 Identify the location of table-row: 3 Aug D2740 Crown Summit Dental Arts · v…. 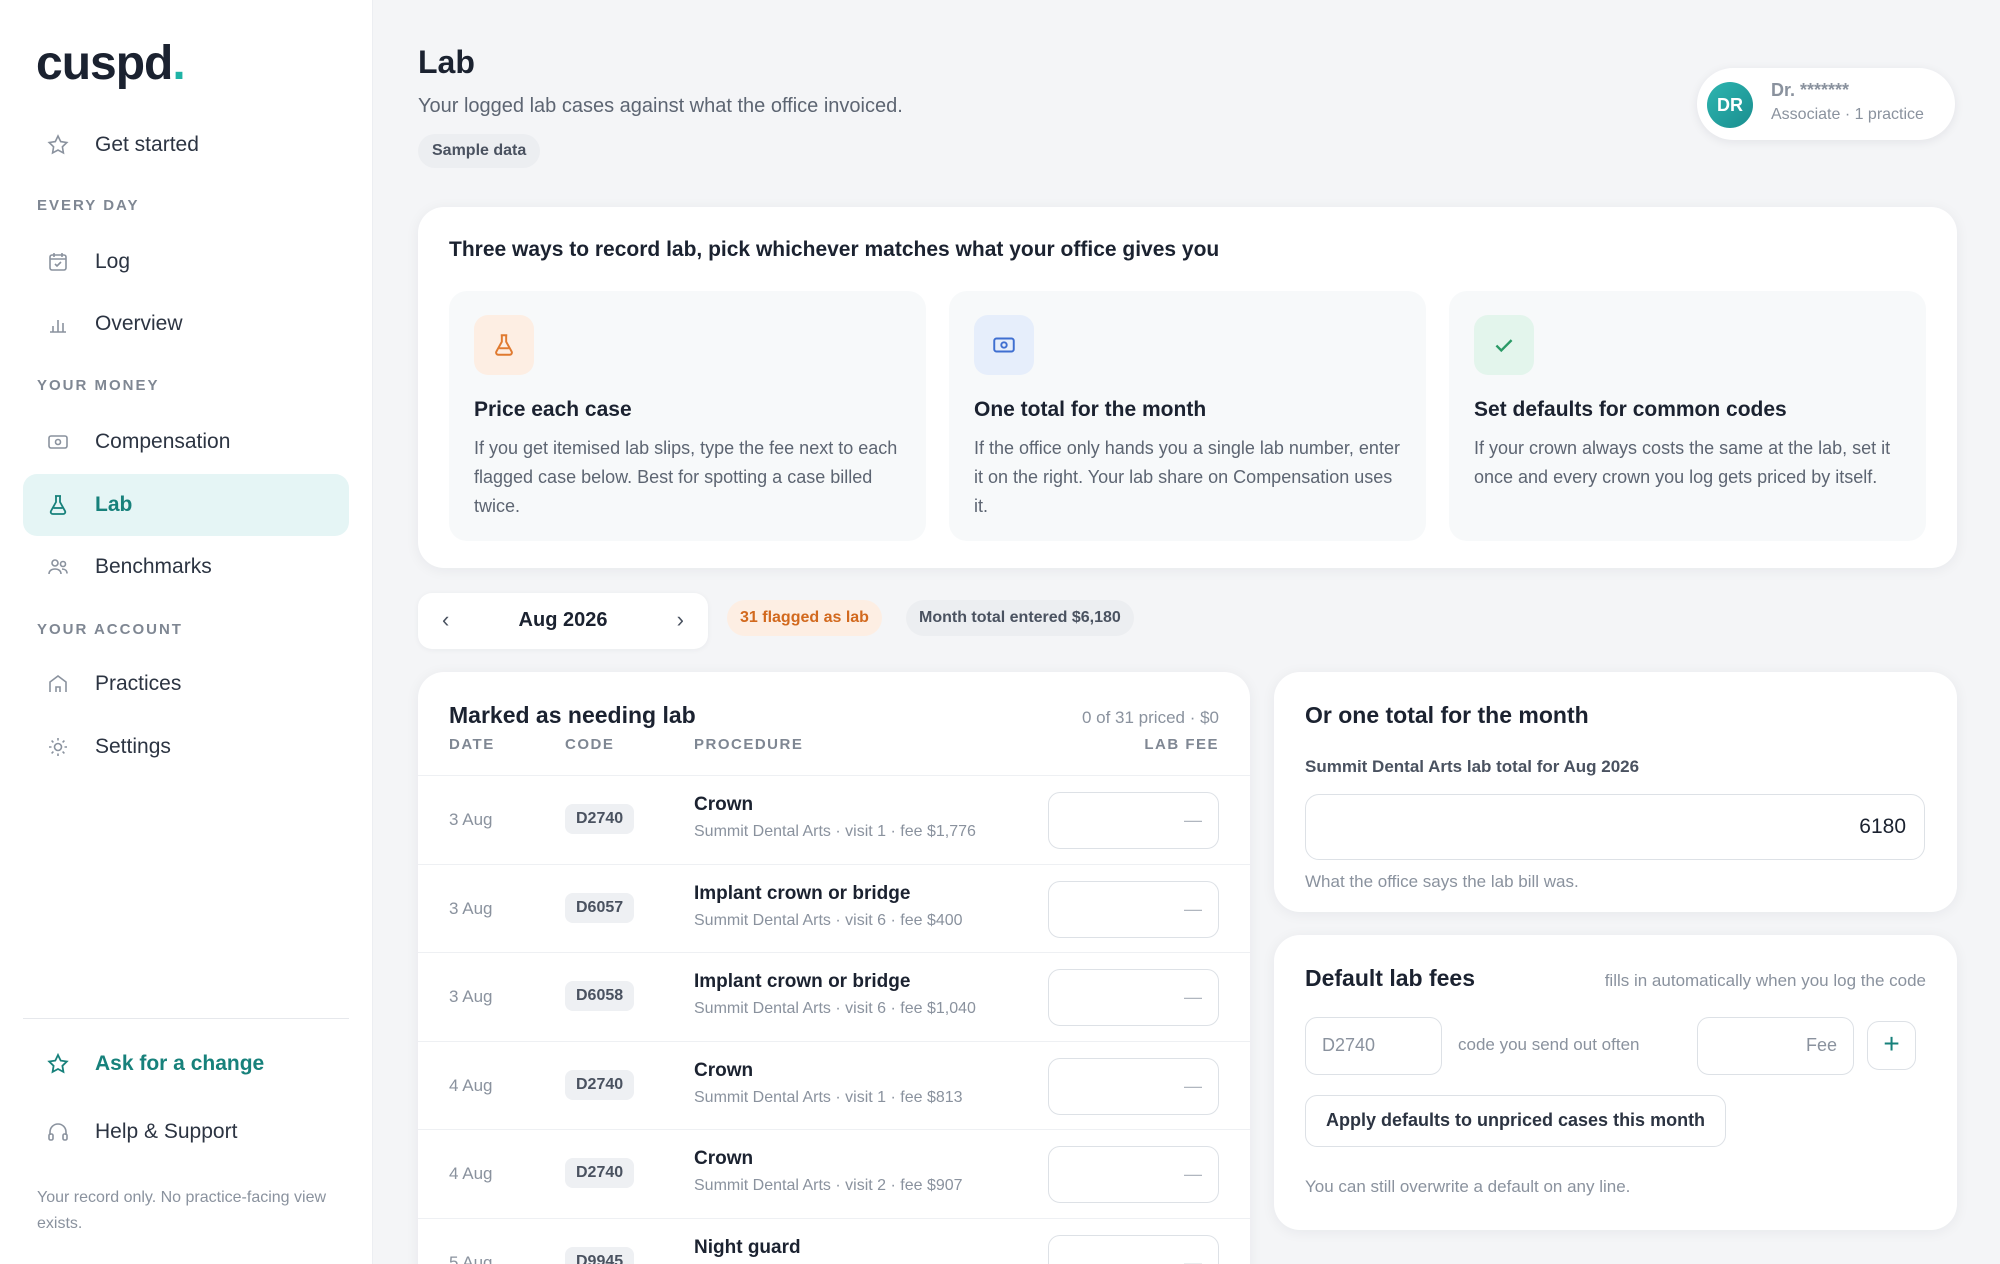
(834, 819).